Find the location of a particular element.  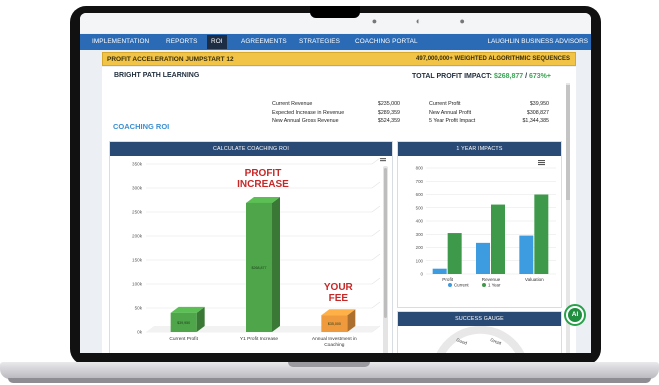

ai-button-label: AI is located at coordinates (575, 315).